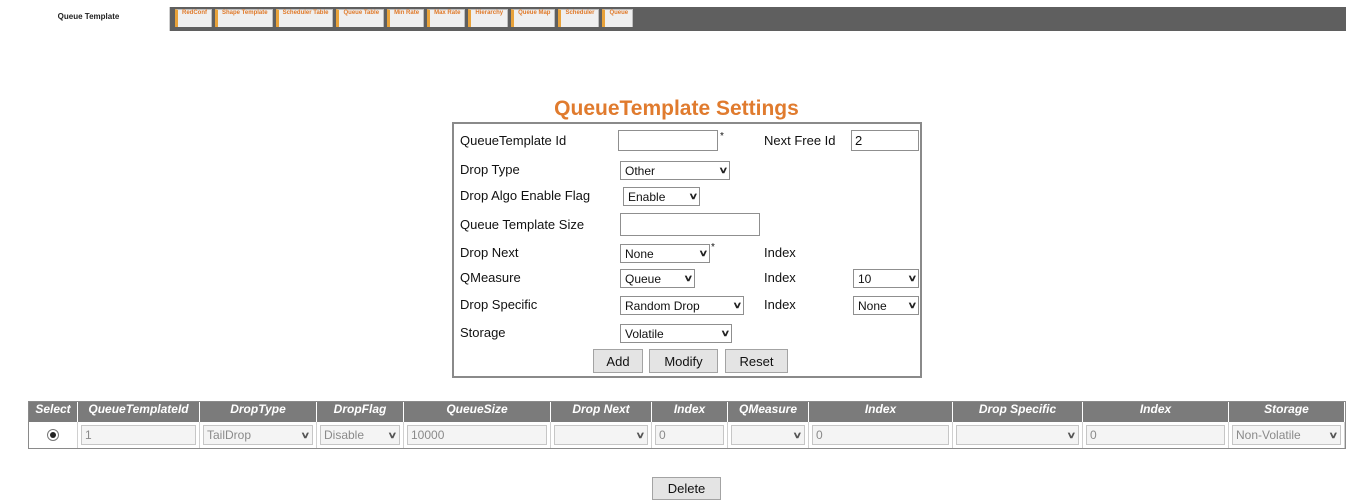  Describe the element at coordinates (579, 18) in the screenshot. I see `tab-scheduler: Scheduler` at that location.